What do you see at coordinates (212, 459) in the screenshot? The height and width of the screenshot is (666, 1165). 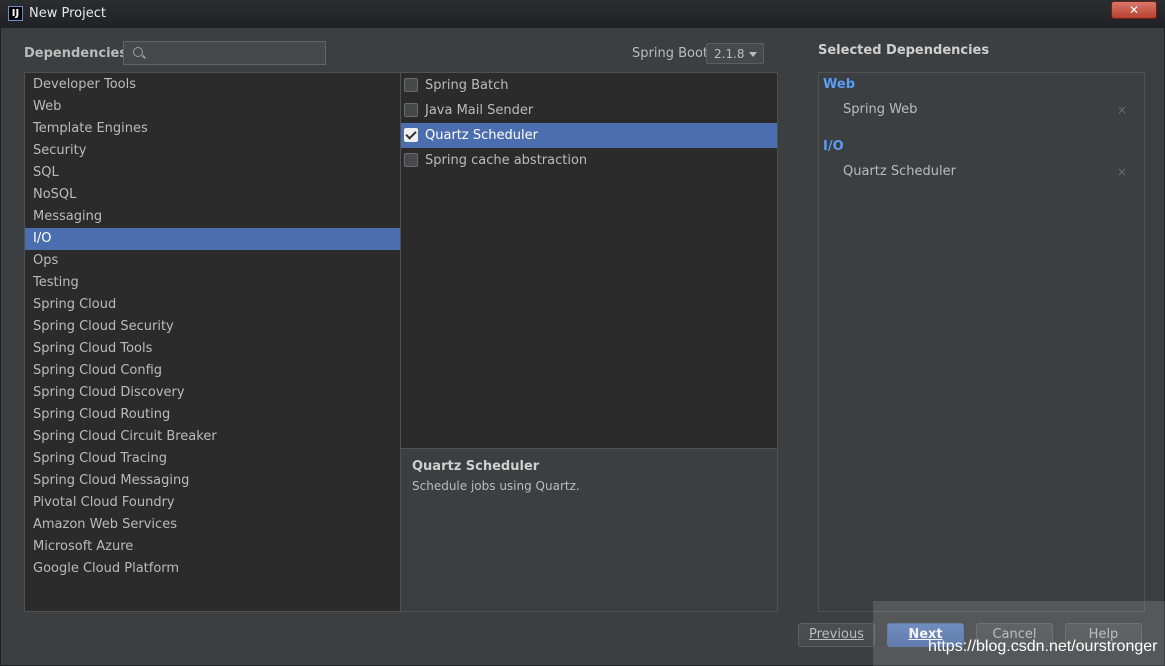 I see `category-item: Spring Cloud Tracing` at bounding box center [212, 459].